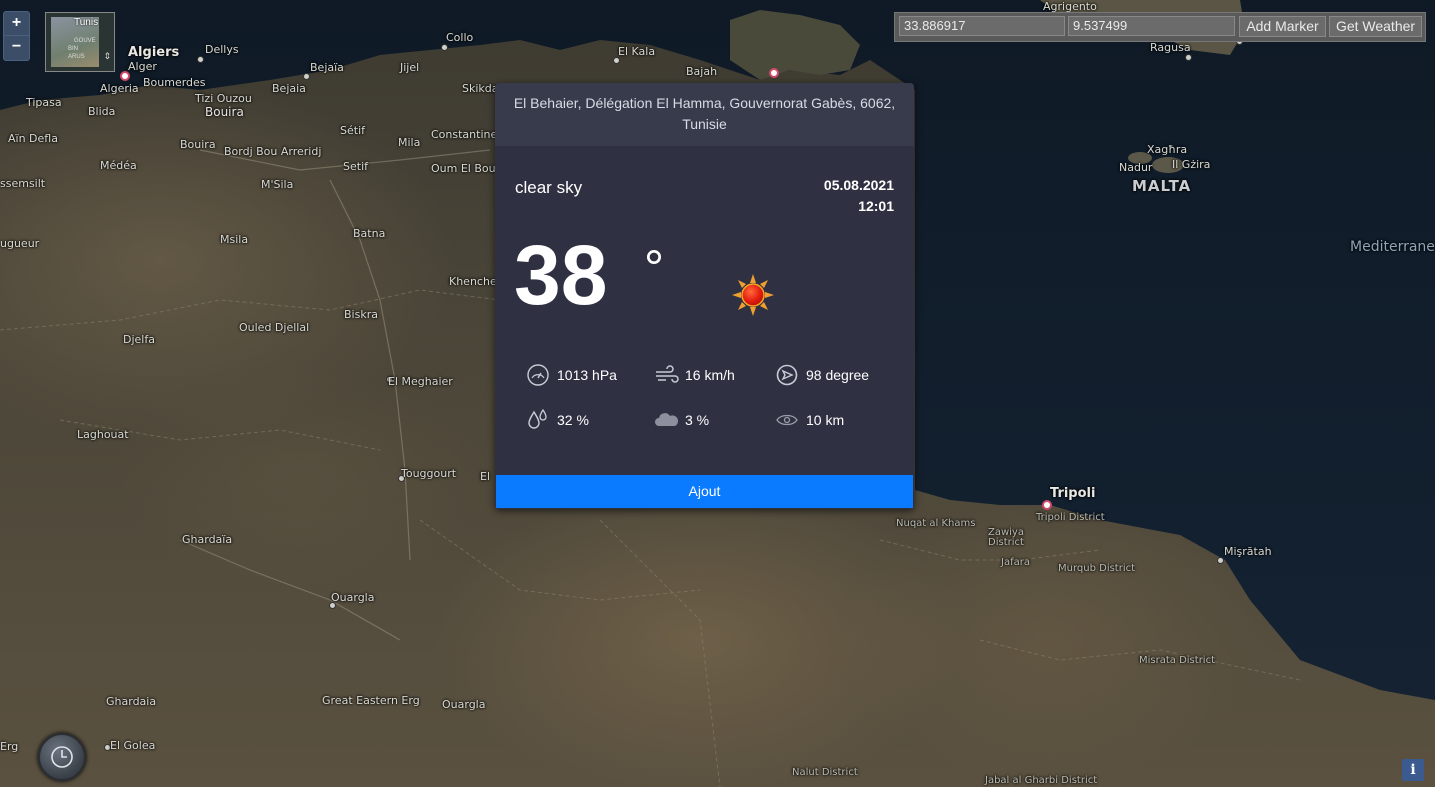 The image size is (1435, 787). I want to click on map-label: Collo, so click(460, 37).